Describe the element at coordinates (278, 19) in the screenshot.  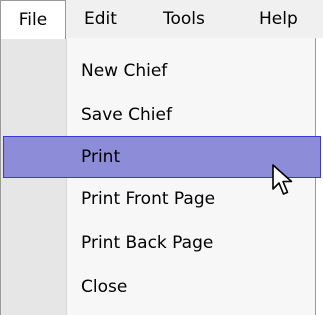
I see `menu-help: Help` at that location.